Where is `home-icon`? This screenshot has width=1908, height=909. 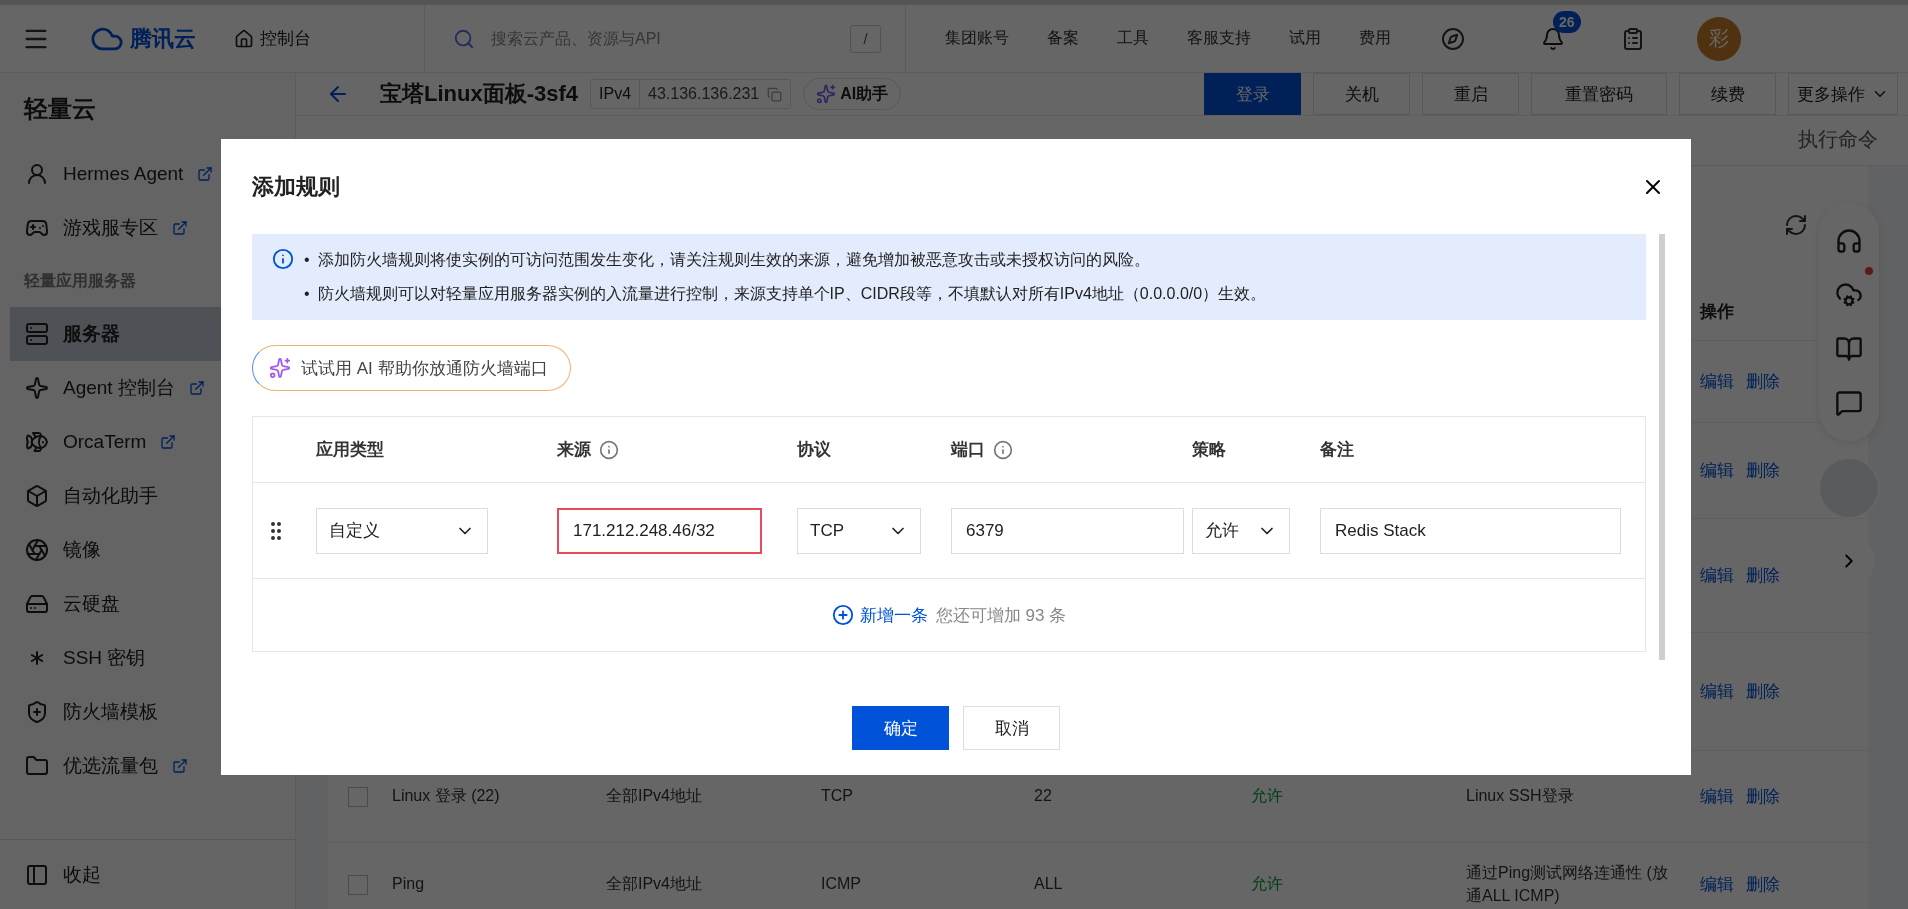
home-icon is located at coordinates (244, 38).